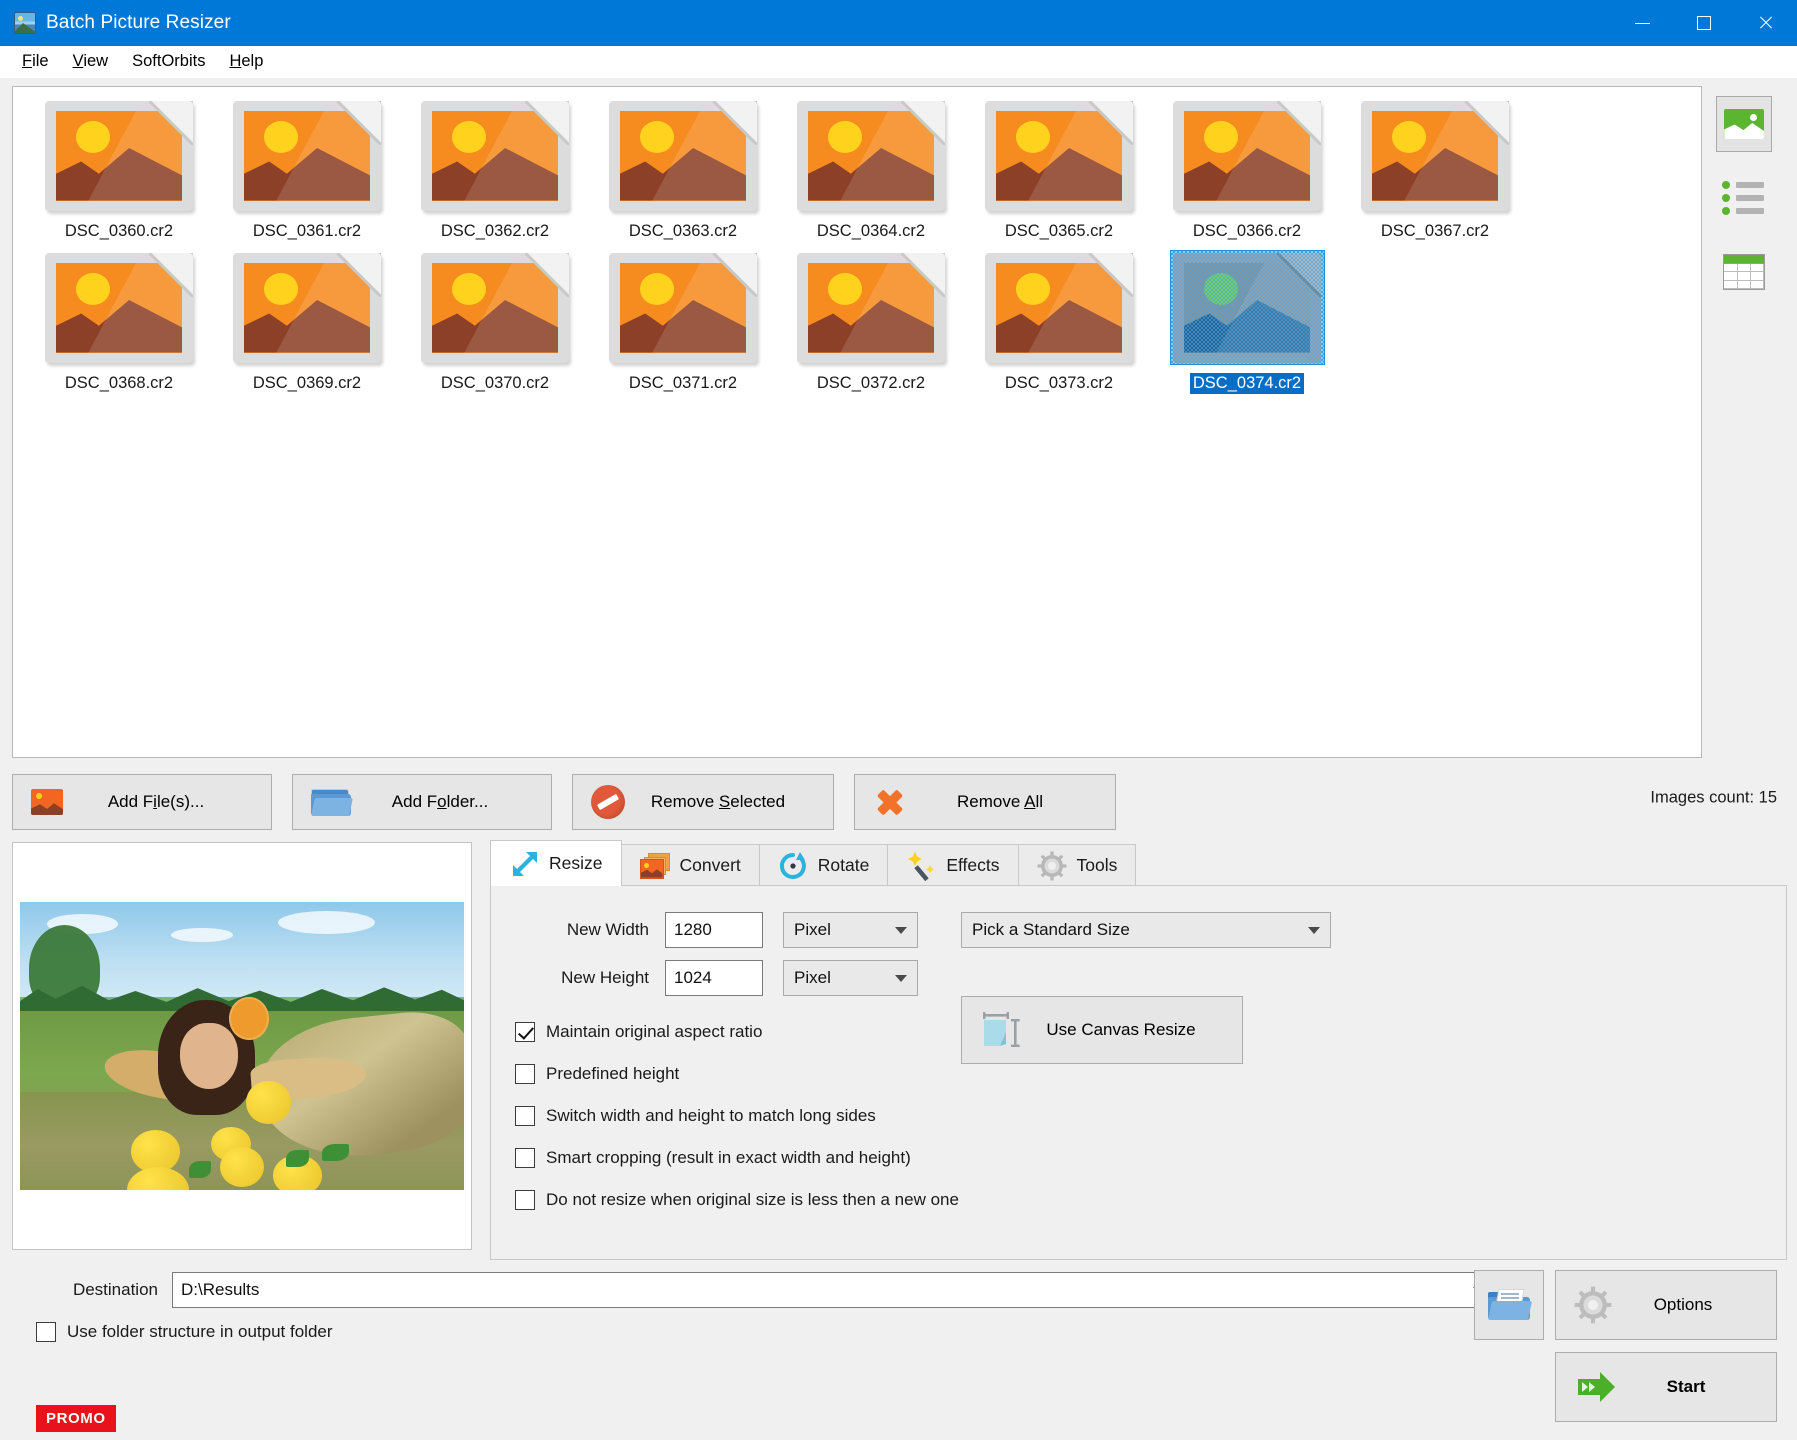 Image resolution: width=1797 pixels, height=1440 pixels. I want to click on tab-effects: Effects, so click(953, 865).